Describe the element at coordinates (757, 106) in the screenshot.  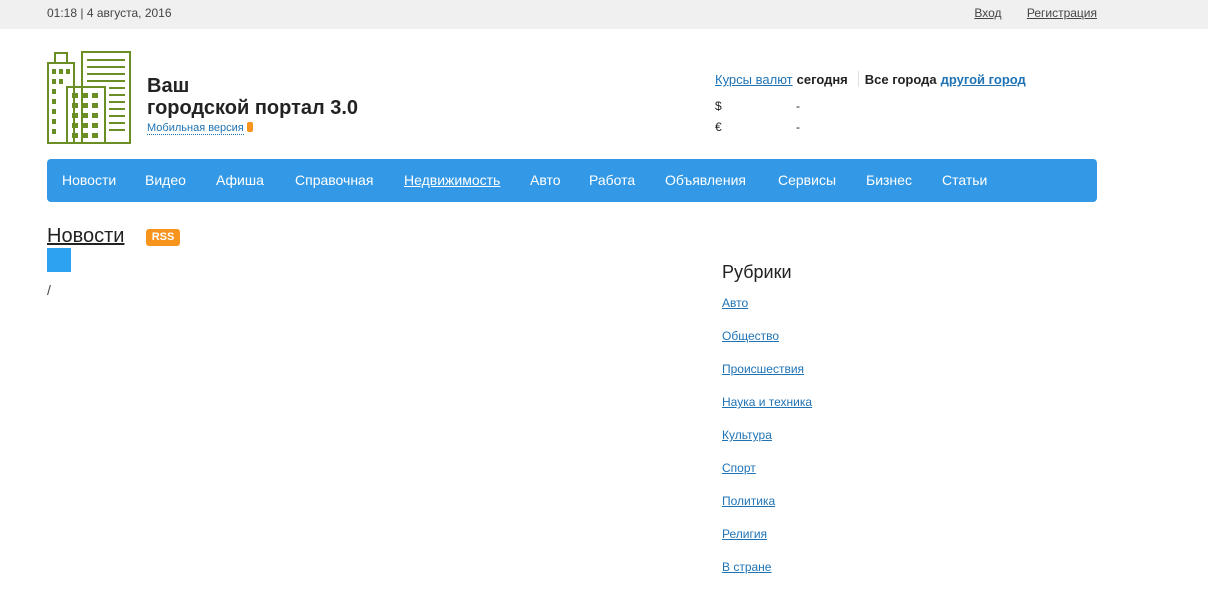
I see `usd-rate-row: $ -` at that location.